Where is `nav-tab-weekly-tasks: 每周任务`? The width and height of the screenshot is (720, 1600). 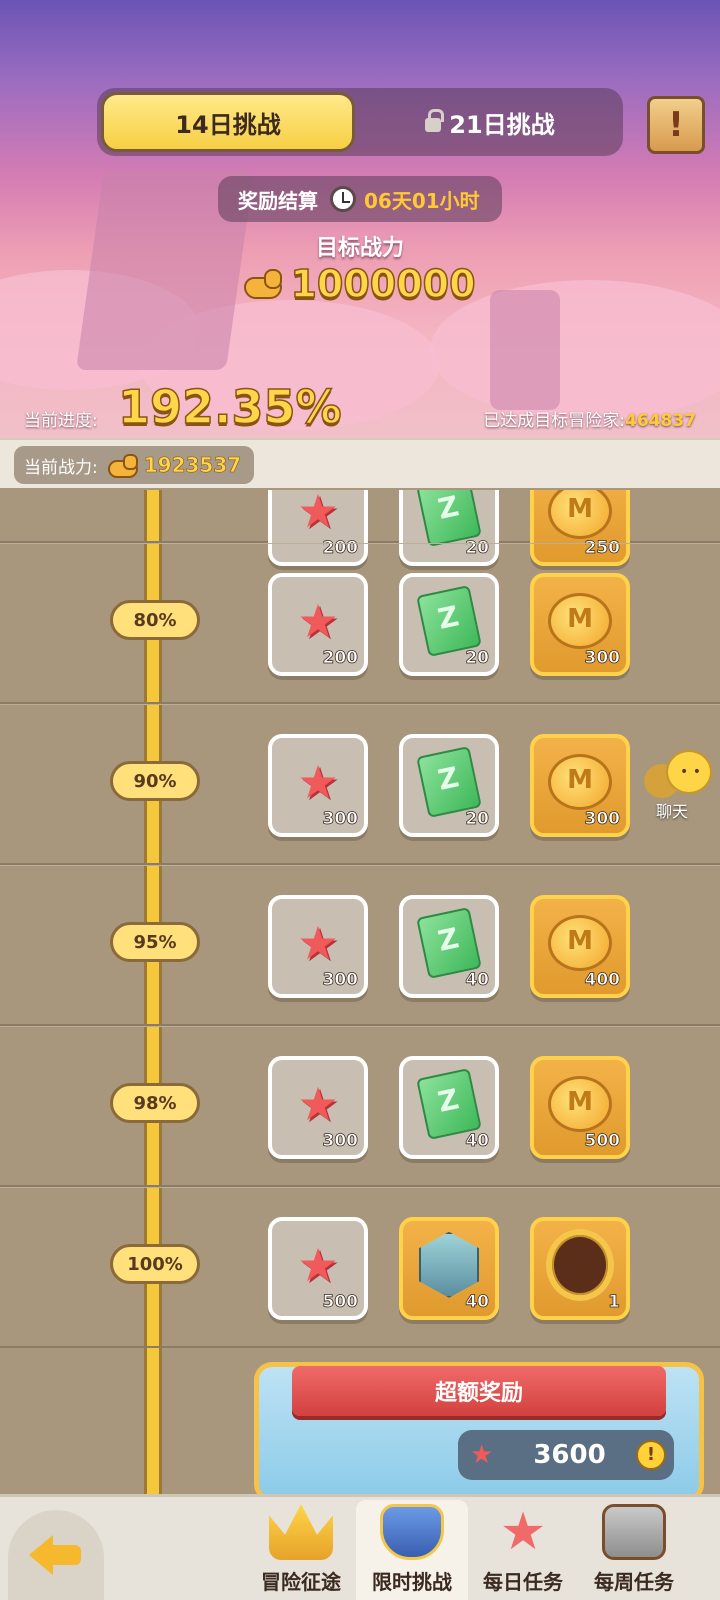
nav-tab-weekly-tasks: 每周任务 is located at coordinates (634, 1550).